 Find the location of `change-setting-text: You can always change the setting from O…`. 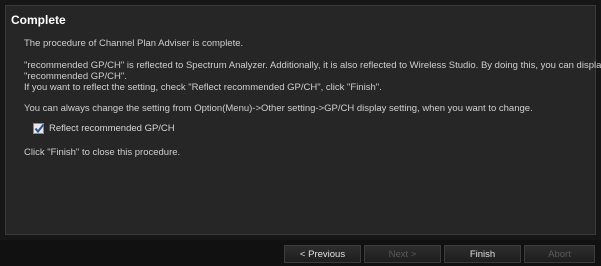

change-setting-text: You can always change the setting from O… is located at coordinates (278, 108).